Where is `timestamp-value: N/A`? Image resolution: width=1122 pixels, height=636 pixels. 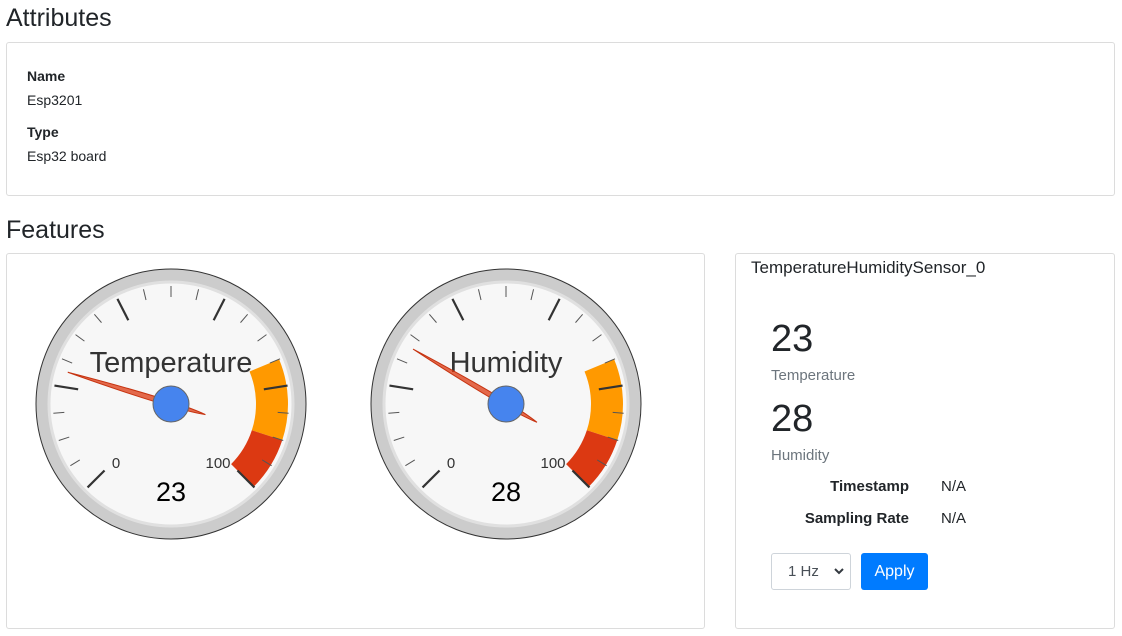 timestamp-value: N/A is located at coordinates (954, 486).